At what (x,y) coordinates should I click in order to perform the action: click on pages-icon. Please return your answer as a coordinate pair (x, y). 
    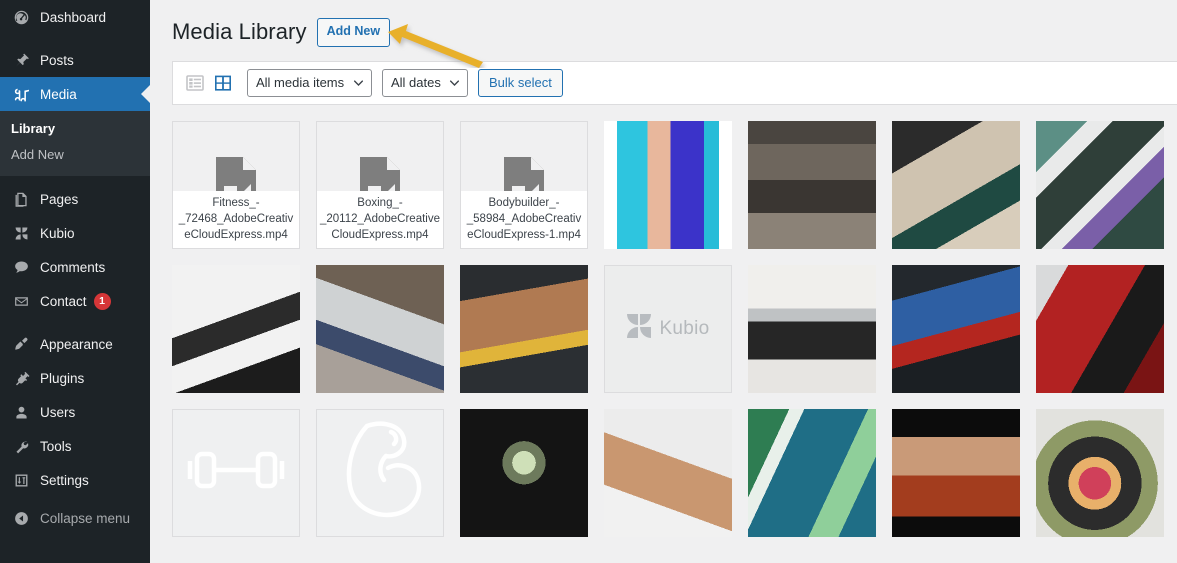
    Looking at the image, I should click on (21, 199).